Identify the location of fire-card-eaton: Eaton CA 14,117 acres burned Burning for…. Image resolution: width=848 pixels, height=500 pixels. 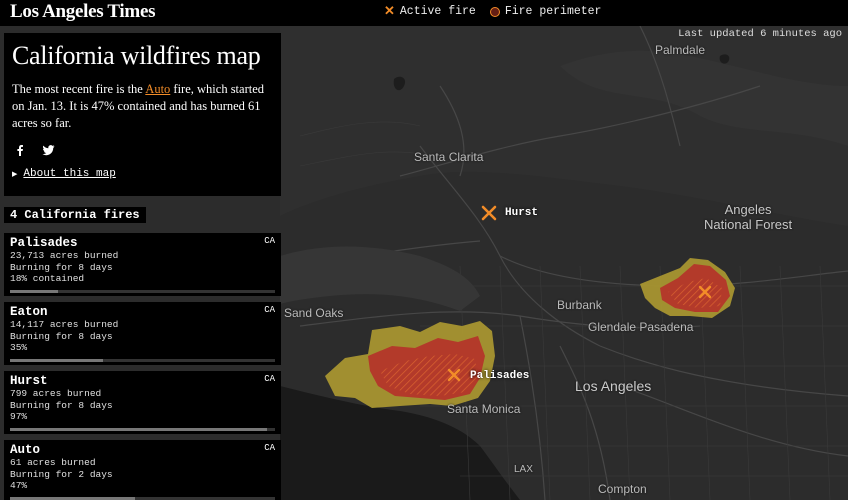
(142, 333).